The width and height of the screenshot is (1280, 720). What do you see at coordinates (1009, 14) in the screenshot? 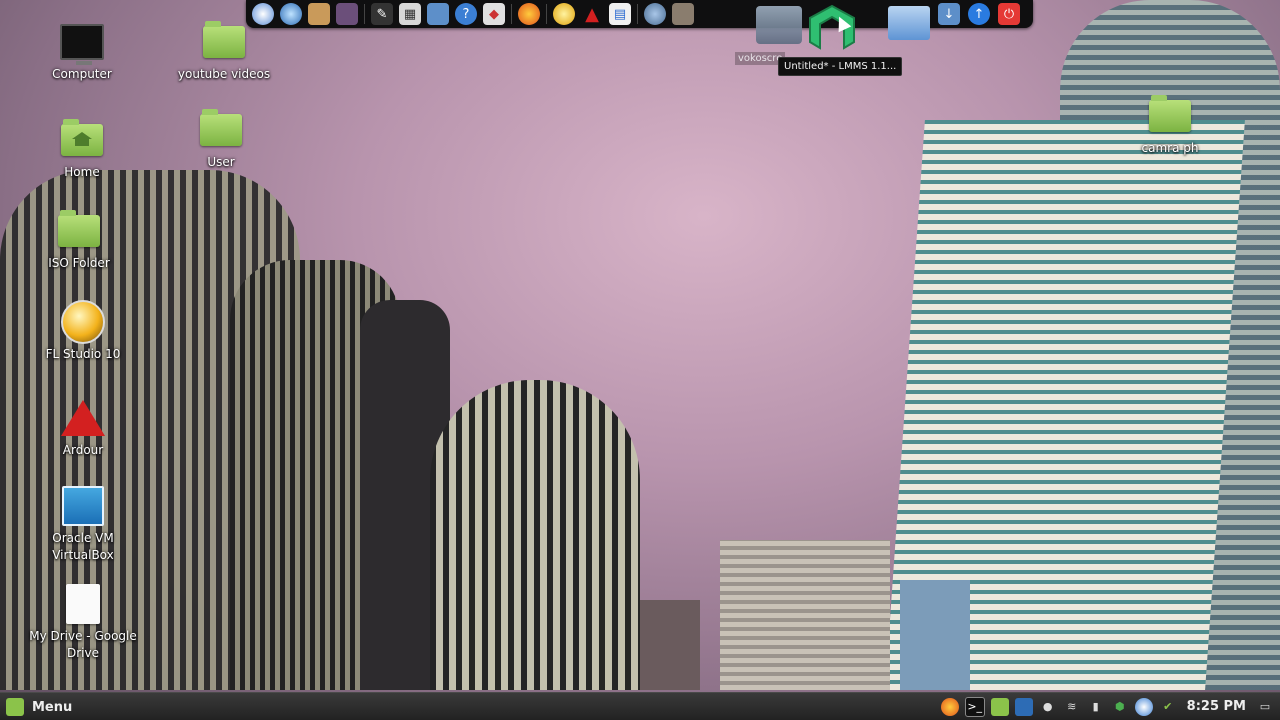
I see `power-icon: ⏻` at bounding box center [1009, 14].